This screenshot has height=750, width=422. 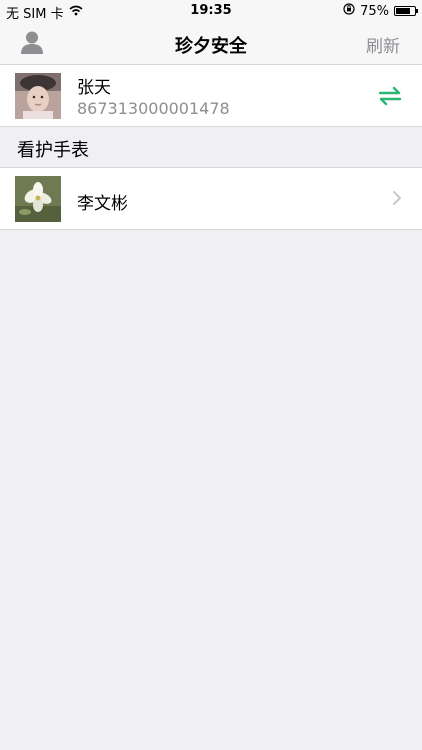 I want to click on list-item: 李文彬, so click(x=211, y=198).